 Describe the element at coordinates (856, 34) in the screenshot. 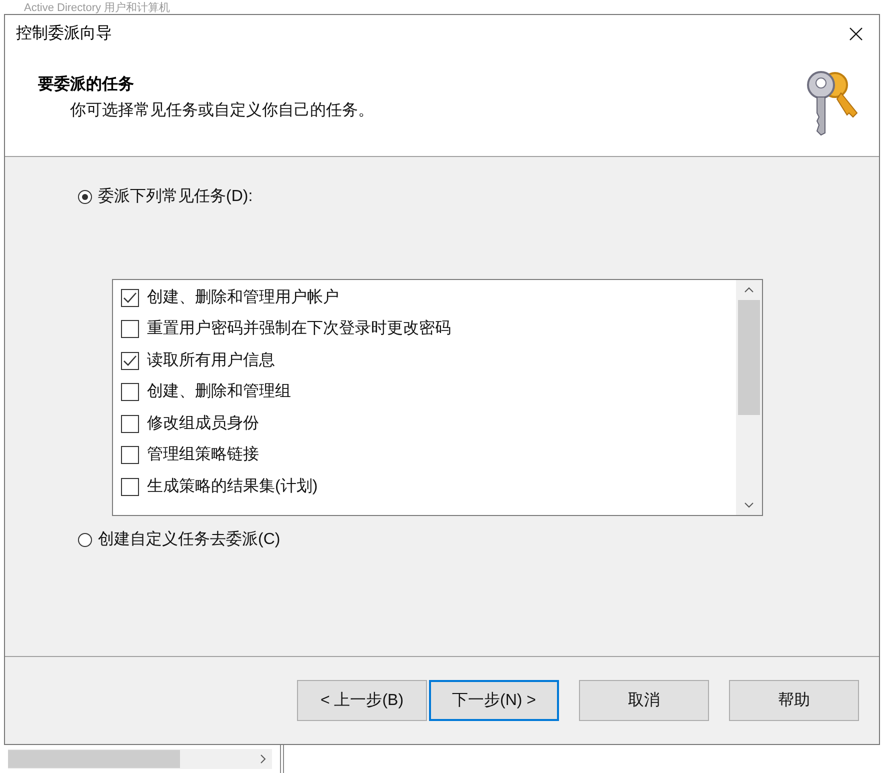

I see `close-icon` at that location.